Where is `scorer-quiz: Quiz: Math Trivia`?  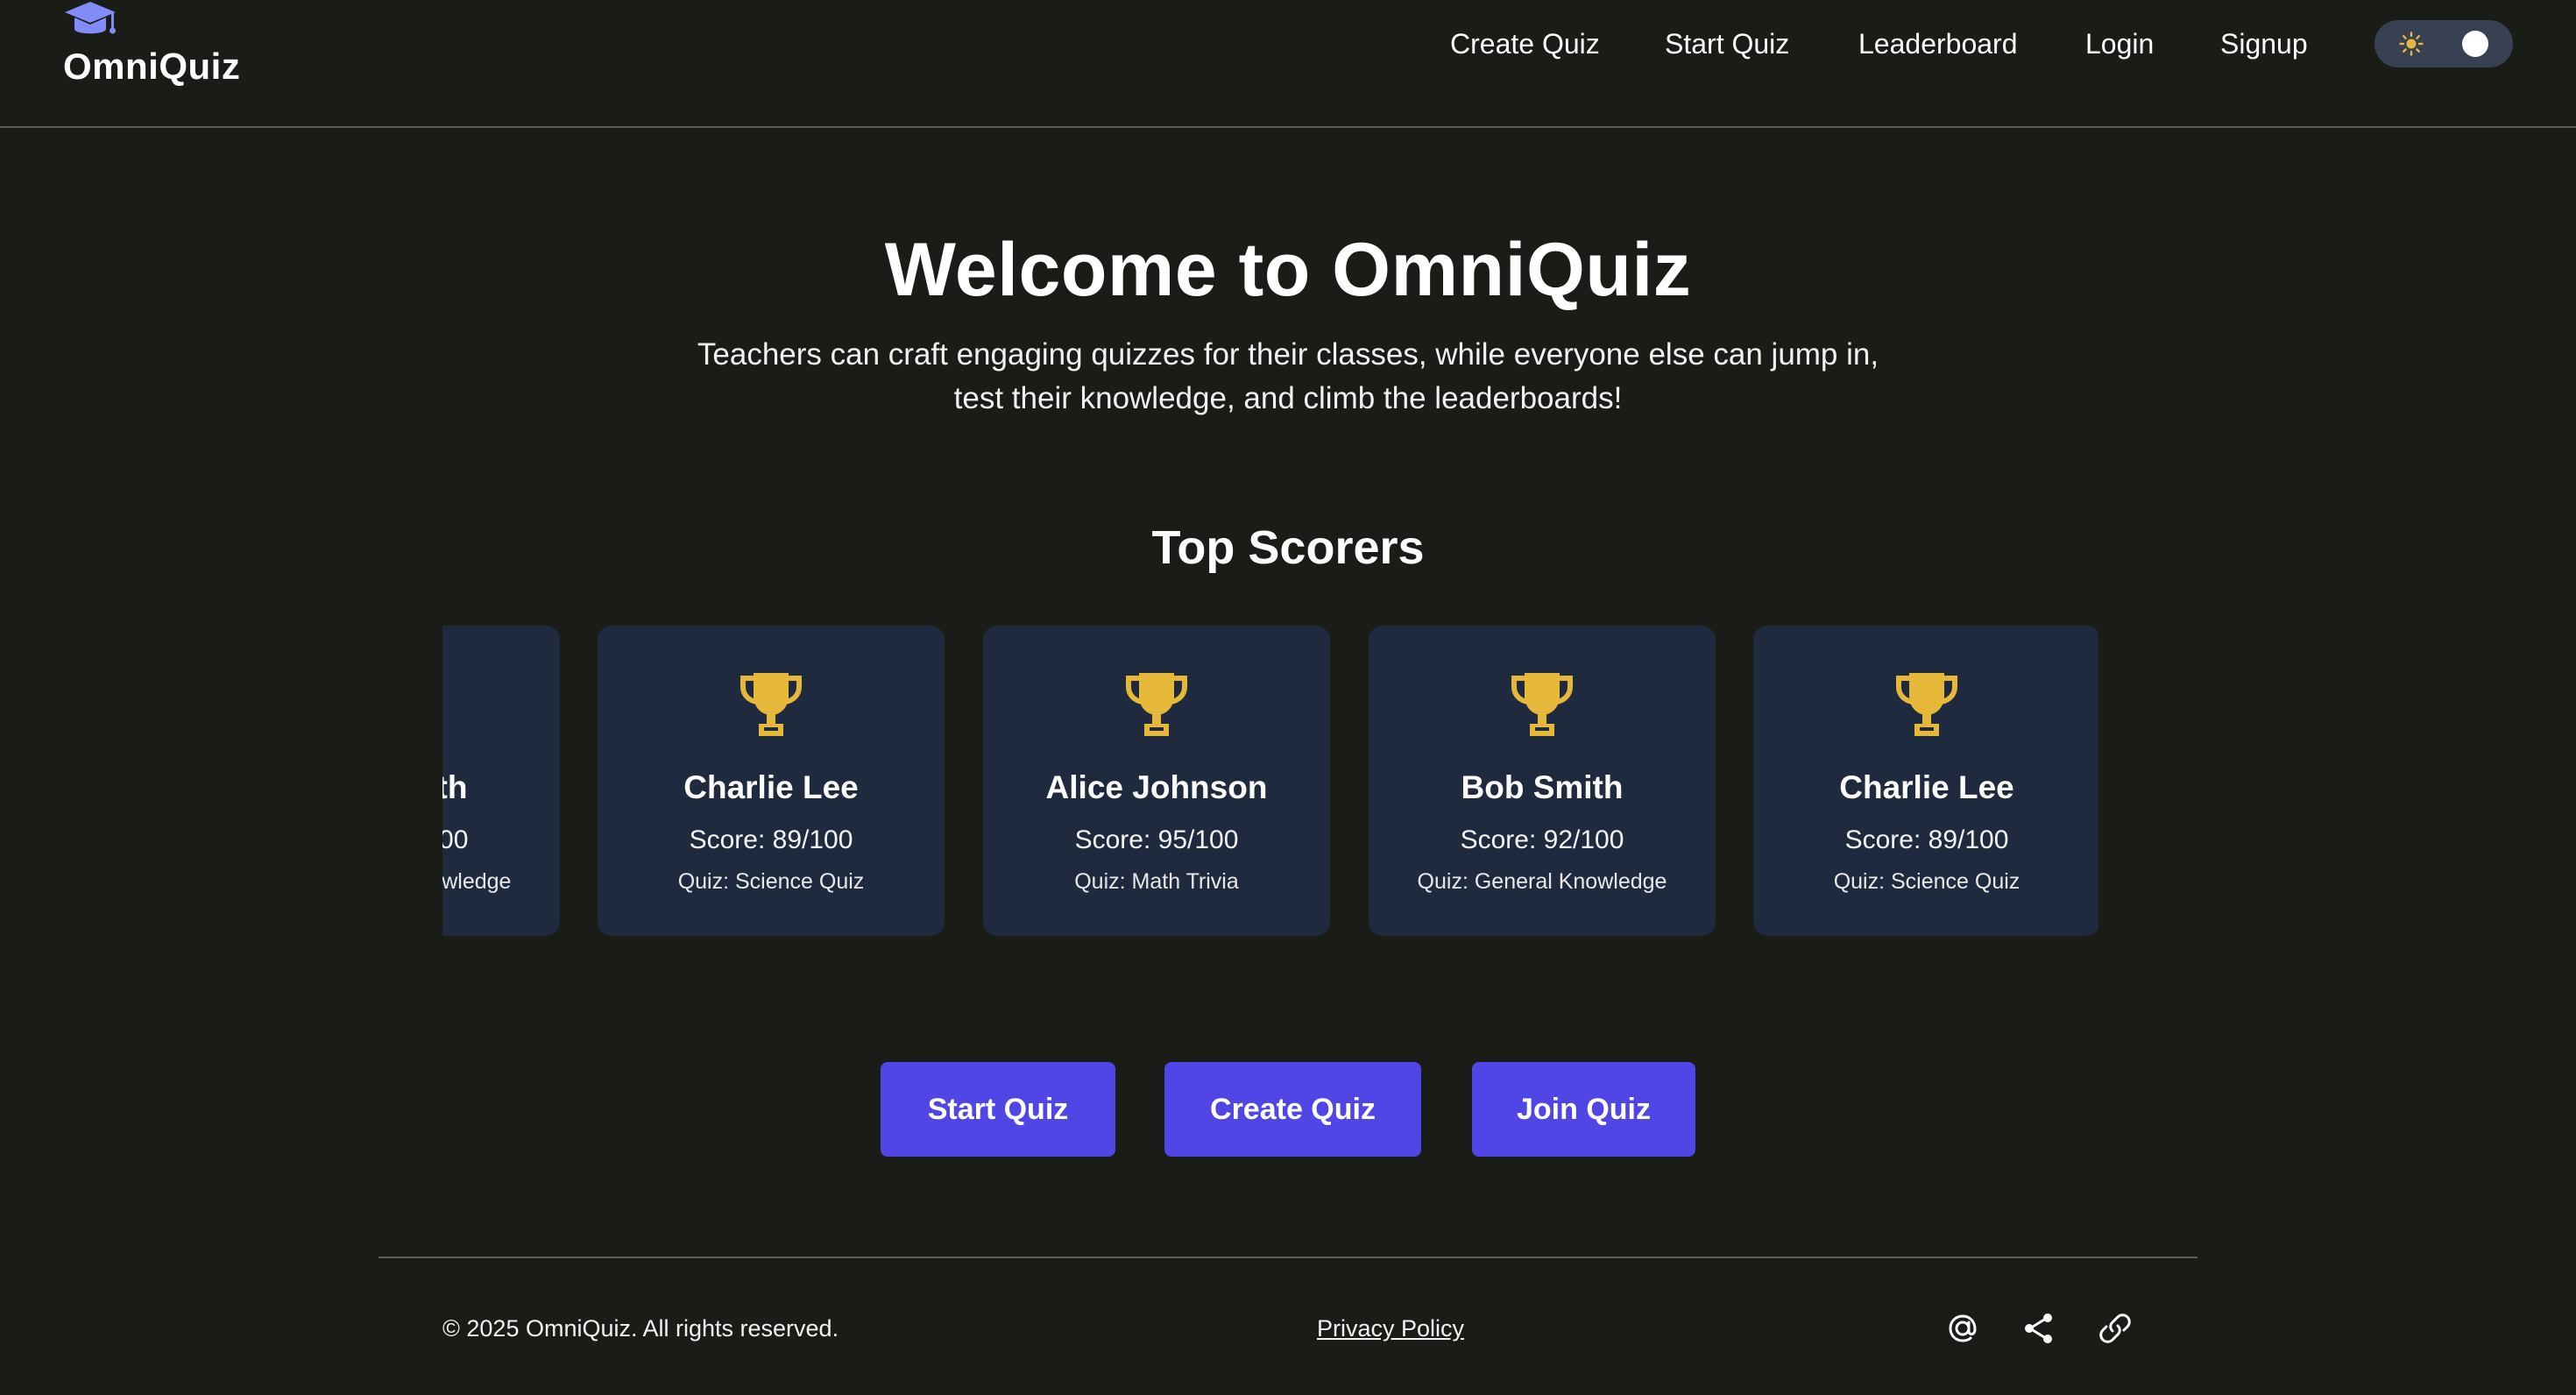 scorer-quiz: Quiz: Math Trivia is located at coordinates (1156, 881).